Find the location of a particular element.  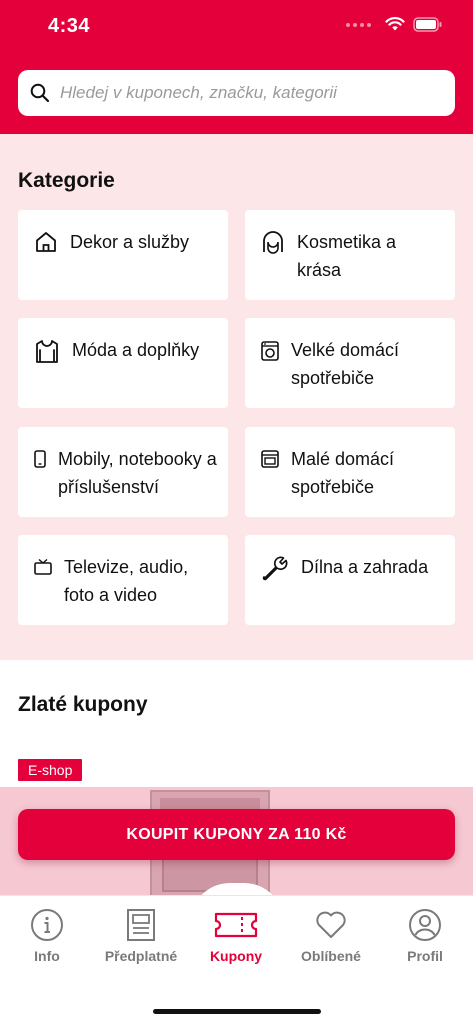

ticket-icon is located at coordinates (236, 925).